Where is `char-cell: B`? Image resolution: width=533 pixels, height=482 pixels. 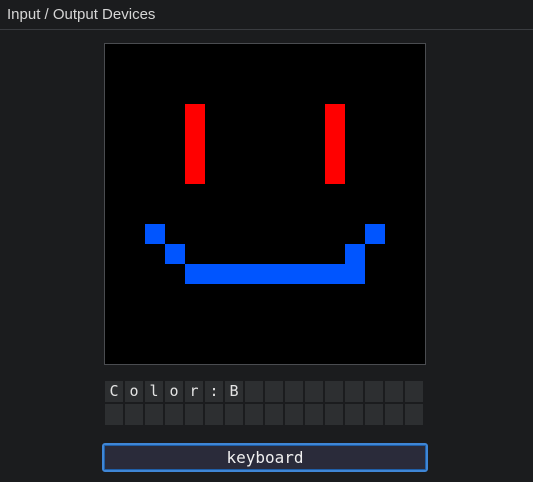
char-cell: B is located at coordinates (234, 391).